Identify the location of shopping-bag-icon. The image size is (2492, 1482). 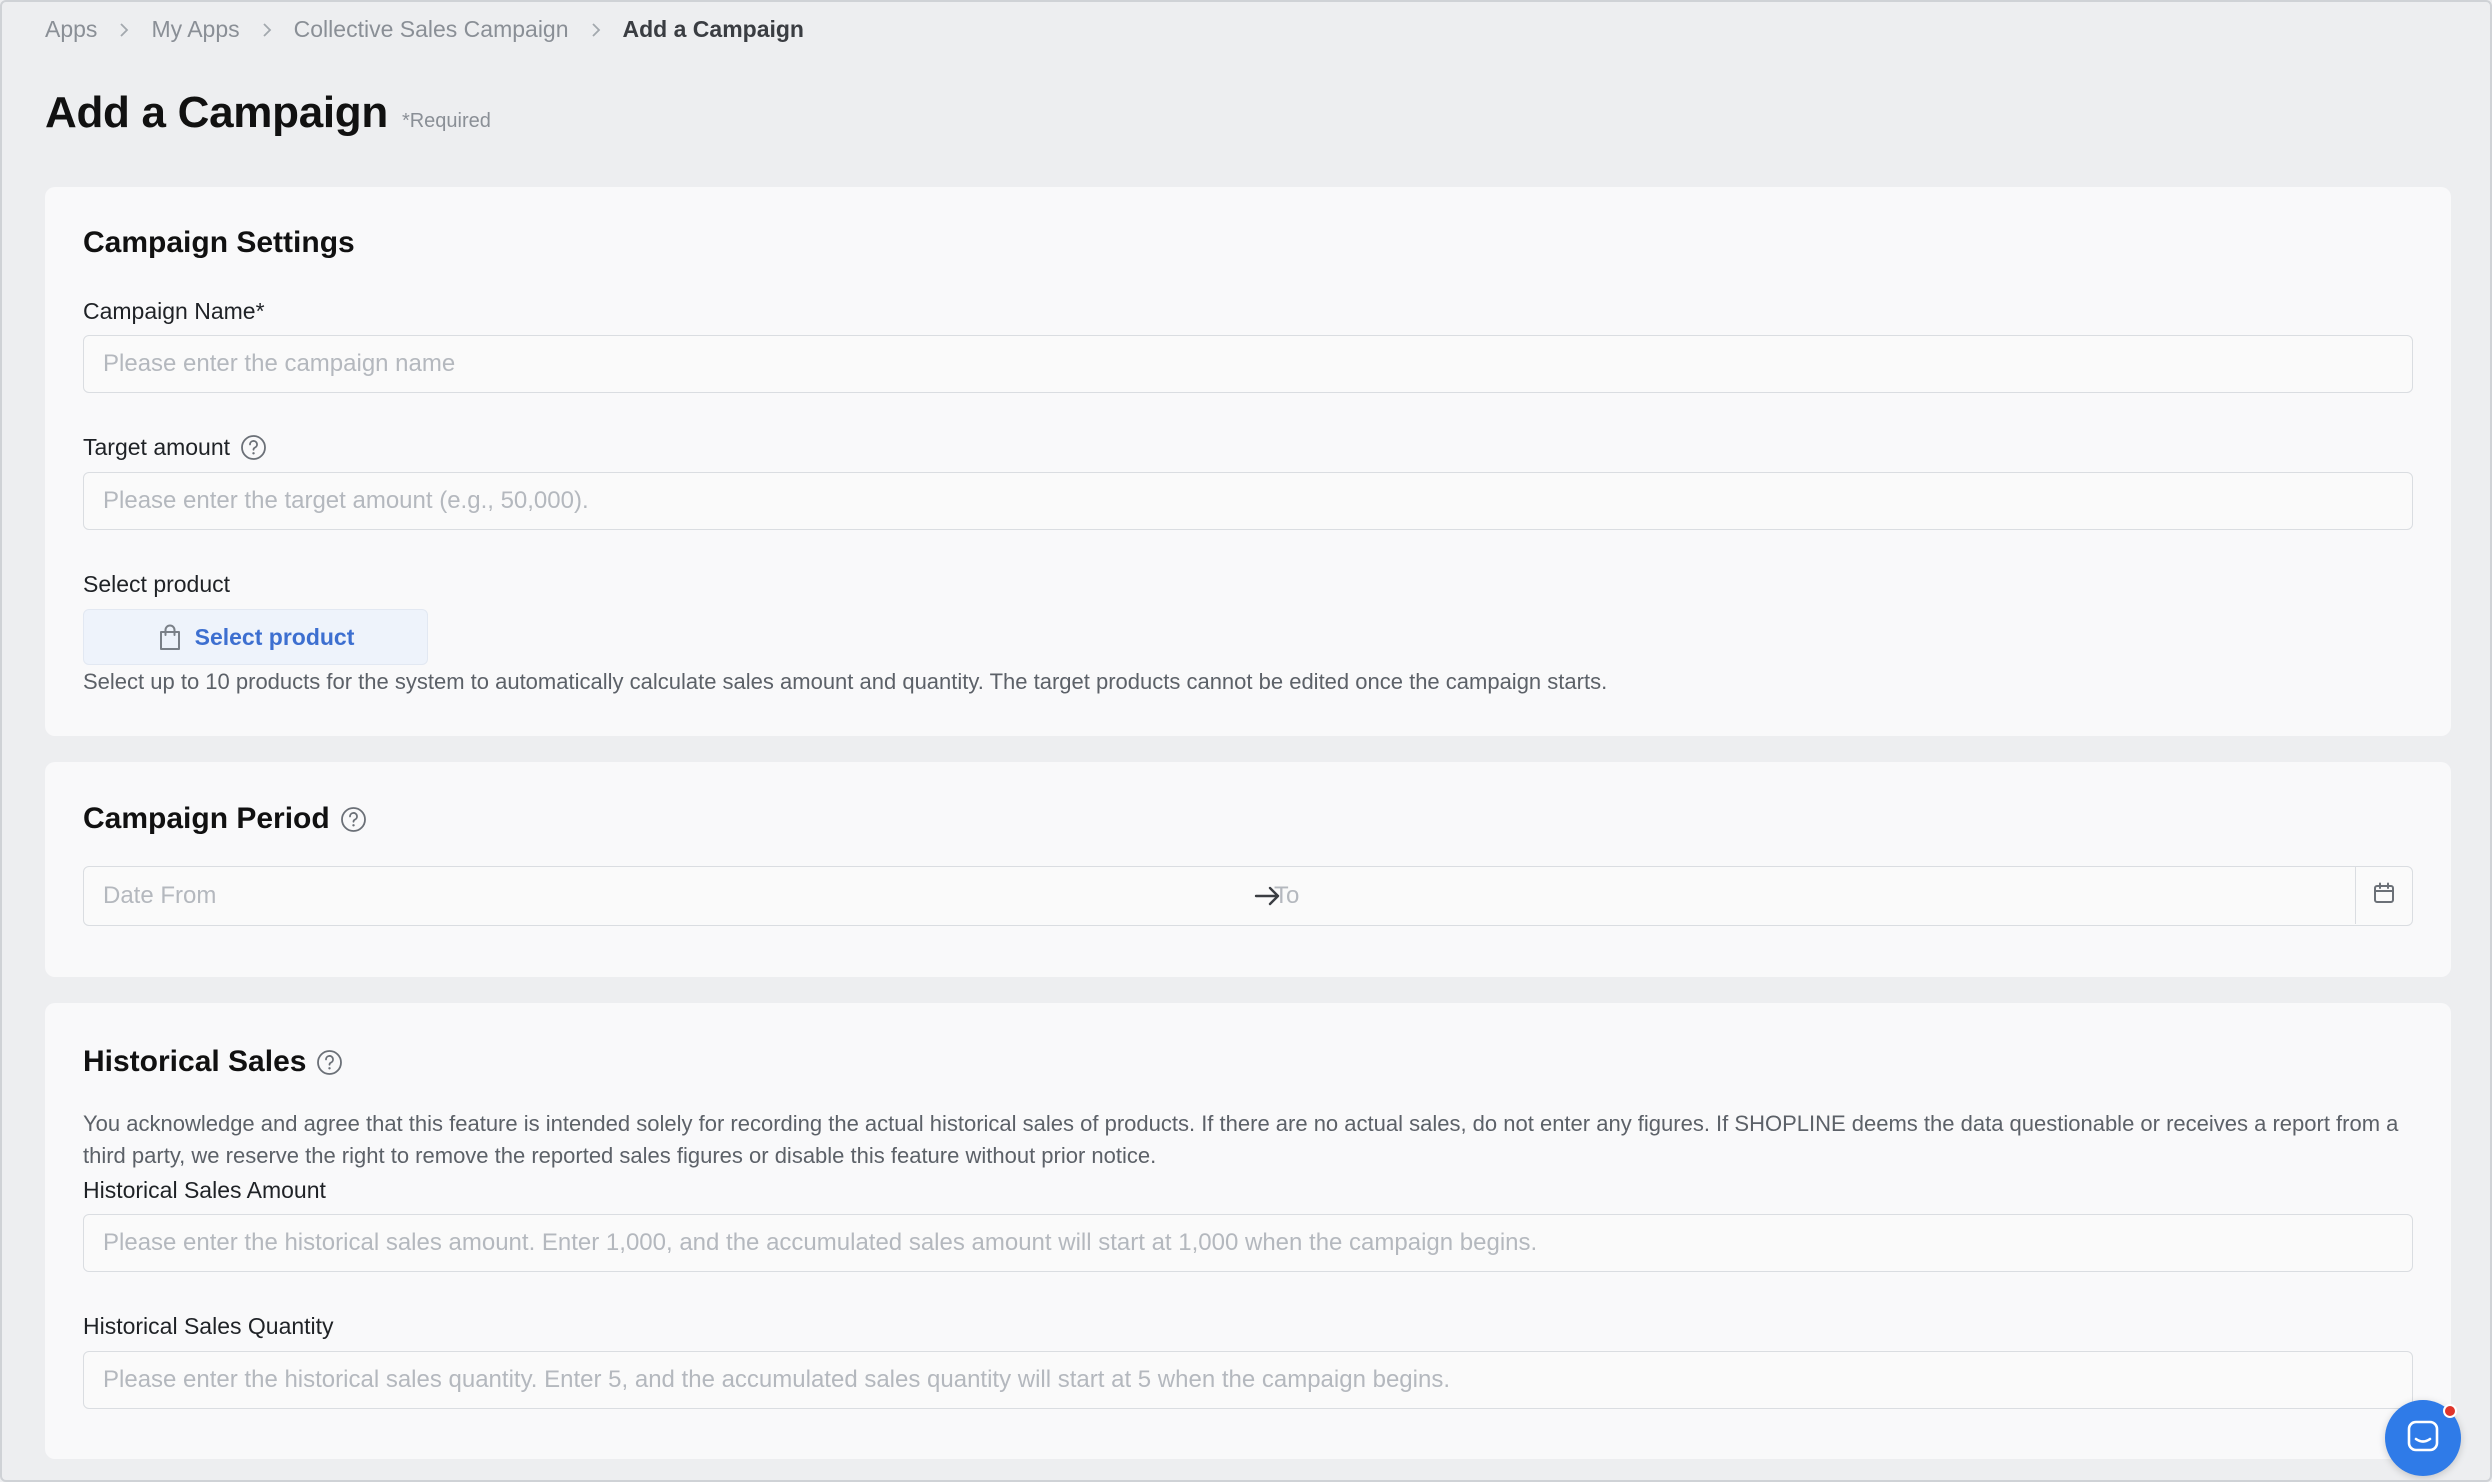
(170, 637).